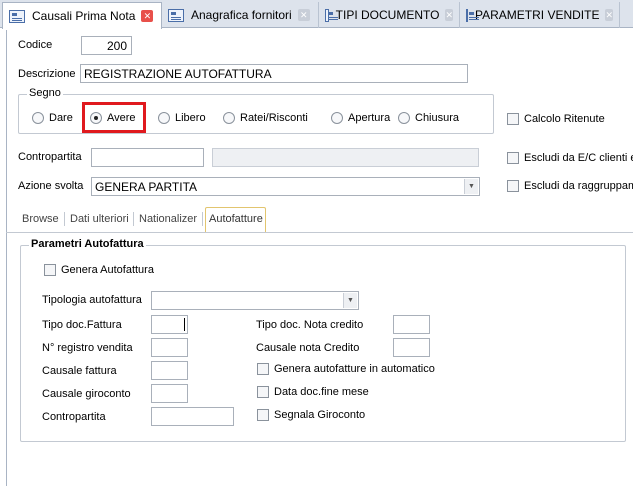  I want to click on checkbox-label: Data doc.fine mese, so click(321, 392).